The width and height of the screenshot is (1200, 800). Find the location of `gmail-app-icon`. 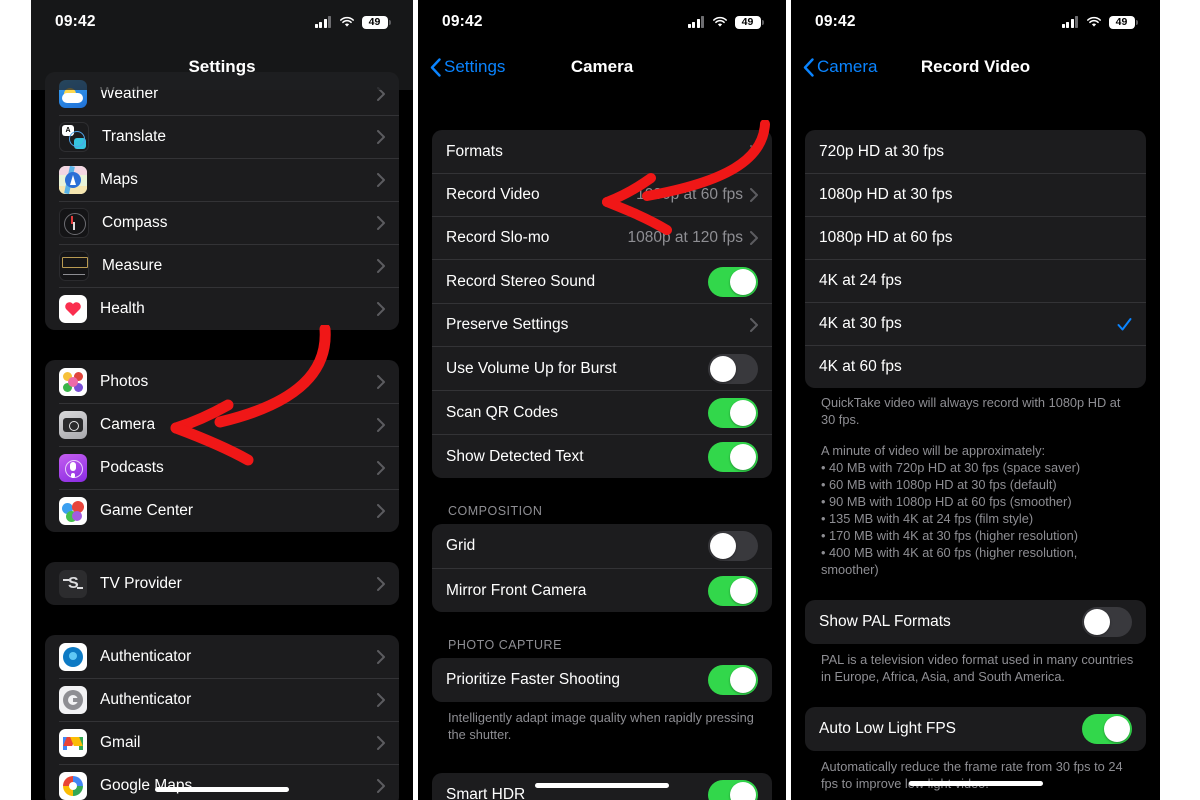

gmail-app-icon is located at coordinates (73, 743).